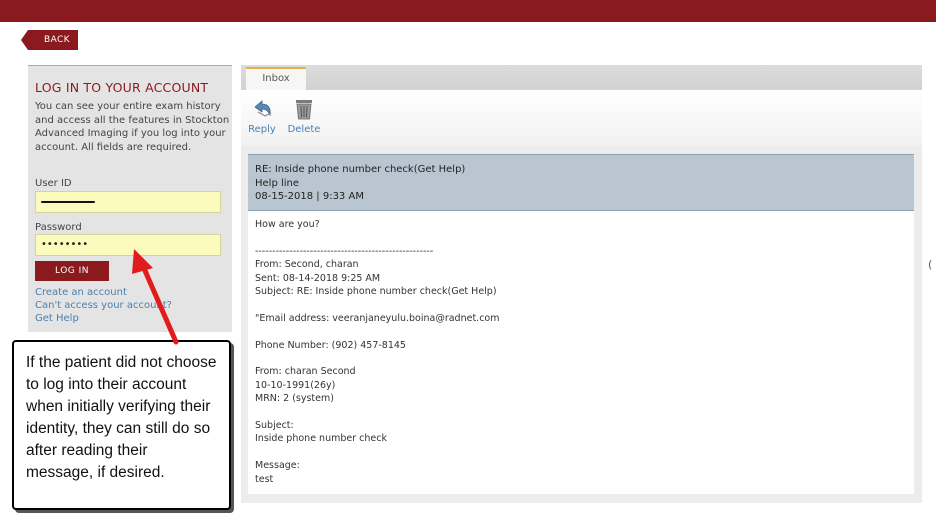 The height and width of the screenshot is (513, 936). What do you see at coordinates (581, 118) in the screenshot?
I see `message-toolbar: Reply Delete` at bounding box center [581, 118].